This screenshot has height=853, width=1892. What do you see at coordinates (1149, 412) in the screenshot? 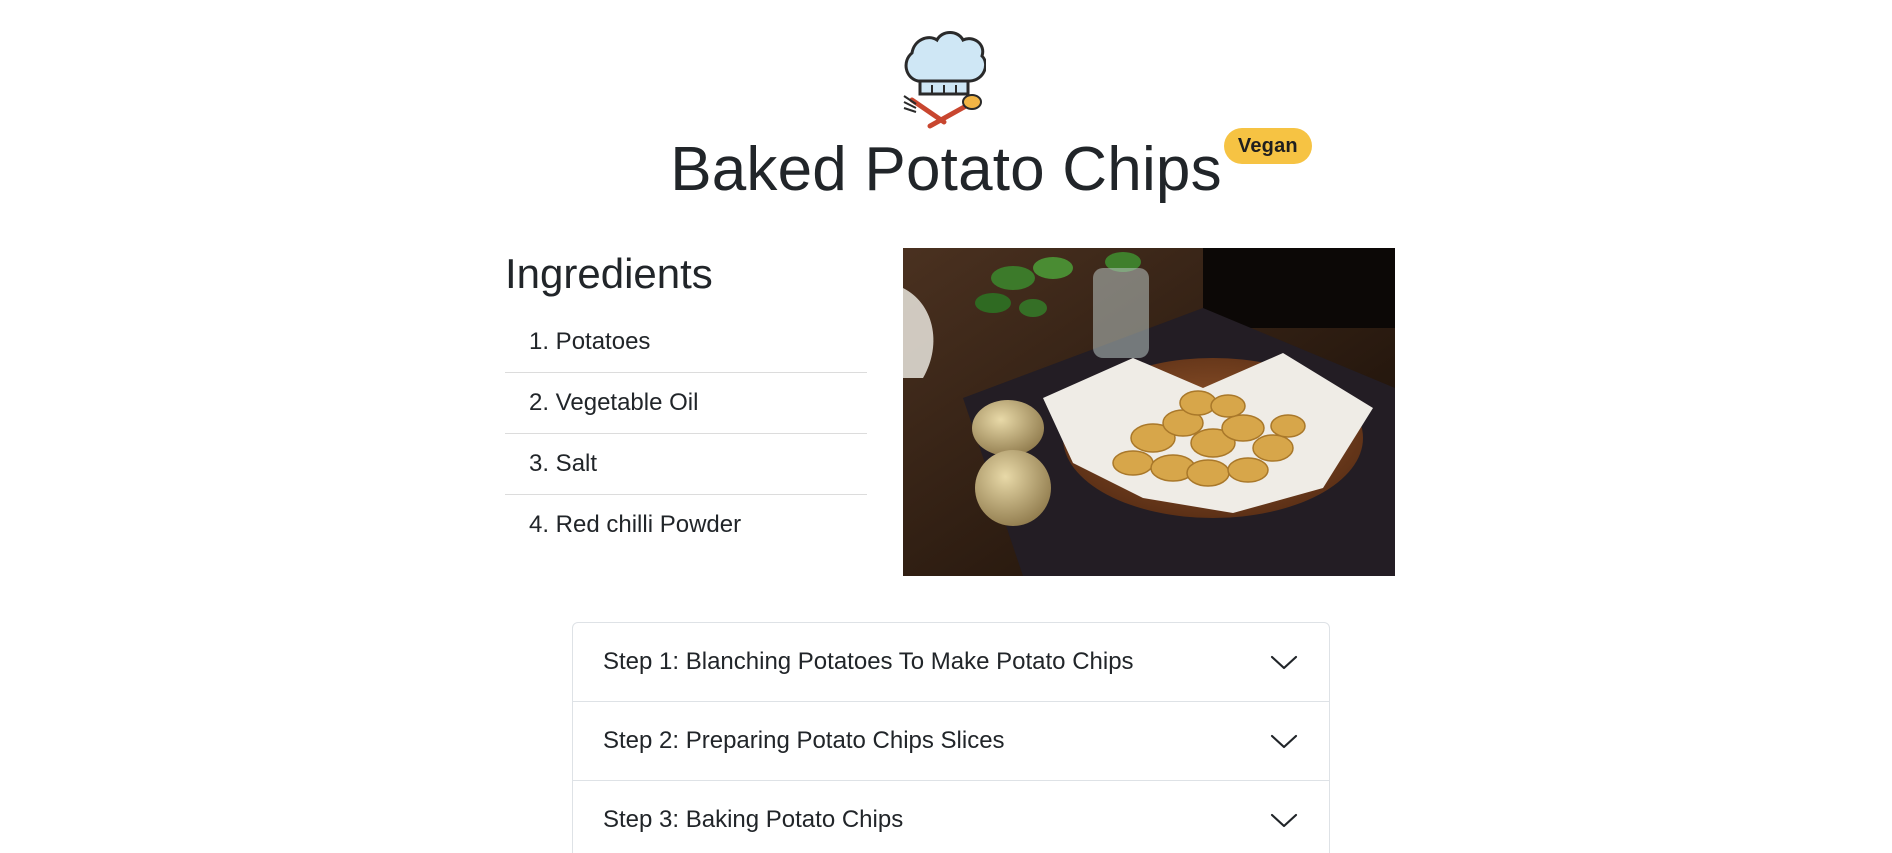
I see `potato-chips-photo` at bounding box center [1149, 412].